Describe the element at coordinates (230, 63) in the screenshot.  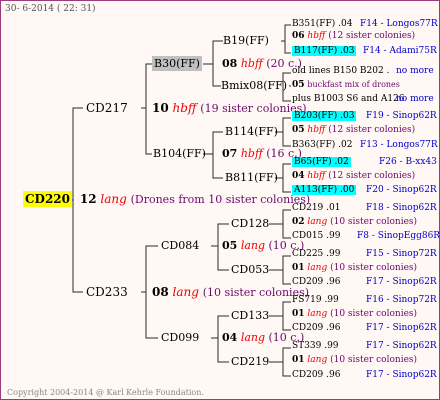
I see `gen2-num: 08` at that location.